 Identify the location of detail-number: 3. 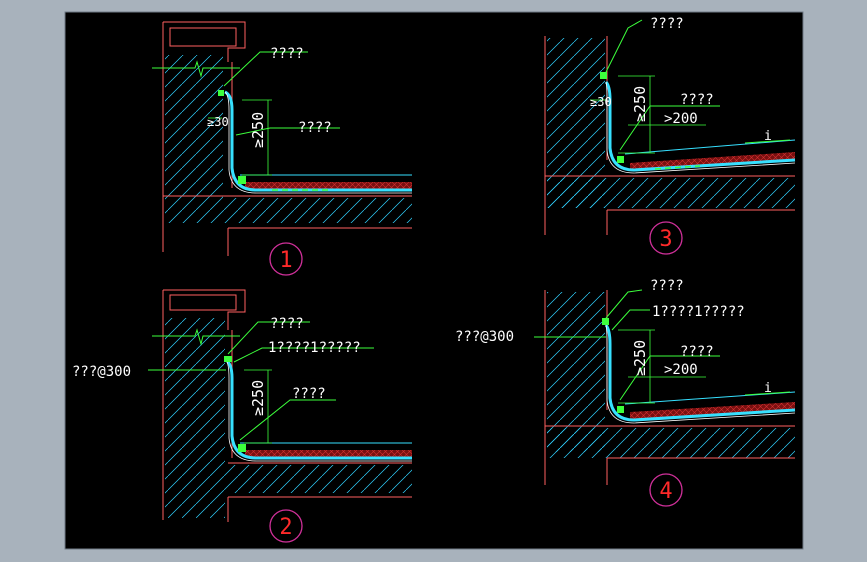
(665, 239).